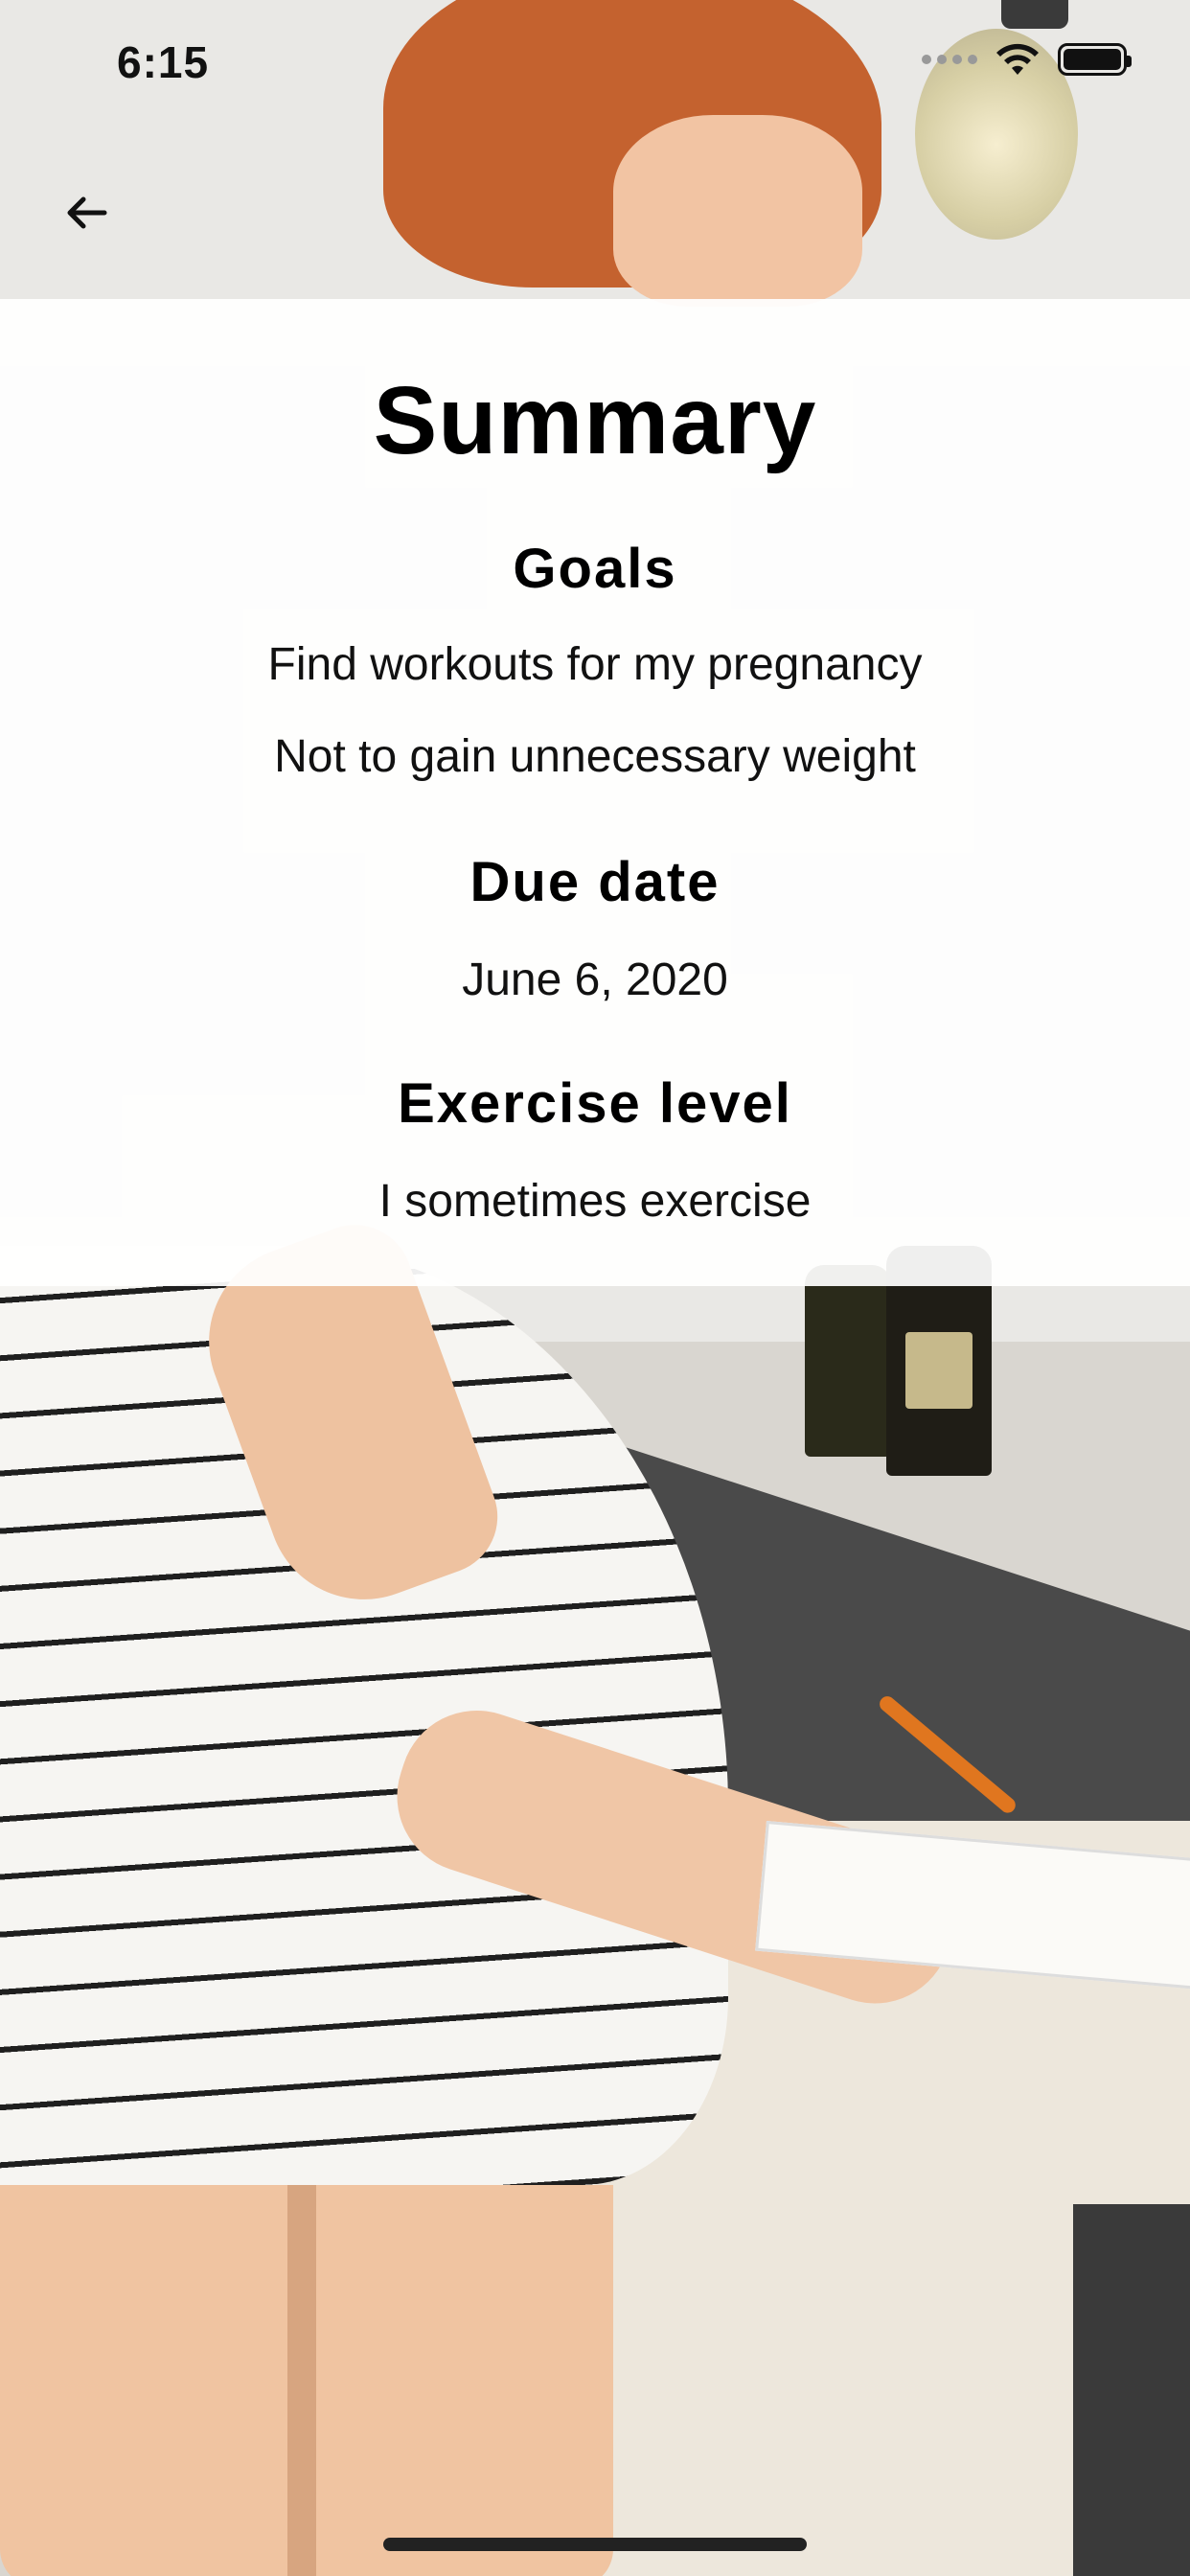 This screenshot has height=2576, width=1190. What do you see at coordinates (595, 1201) in the screenshot?
I see `exercise-level-value: I sometimes exercise` at bounding box center [595, 1201].